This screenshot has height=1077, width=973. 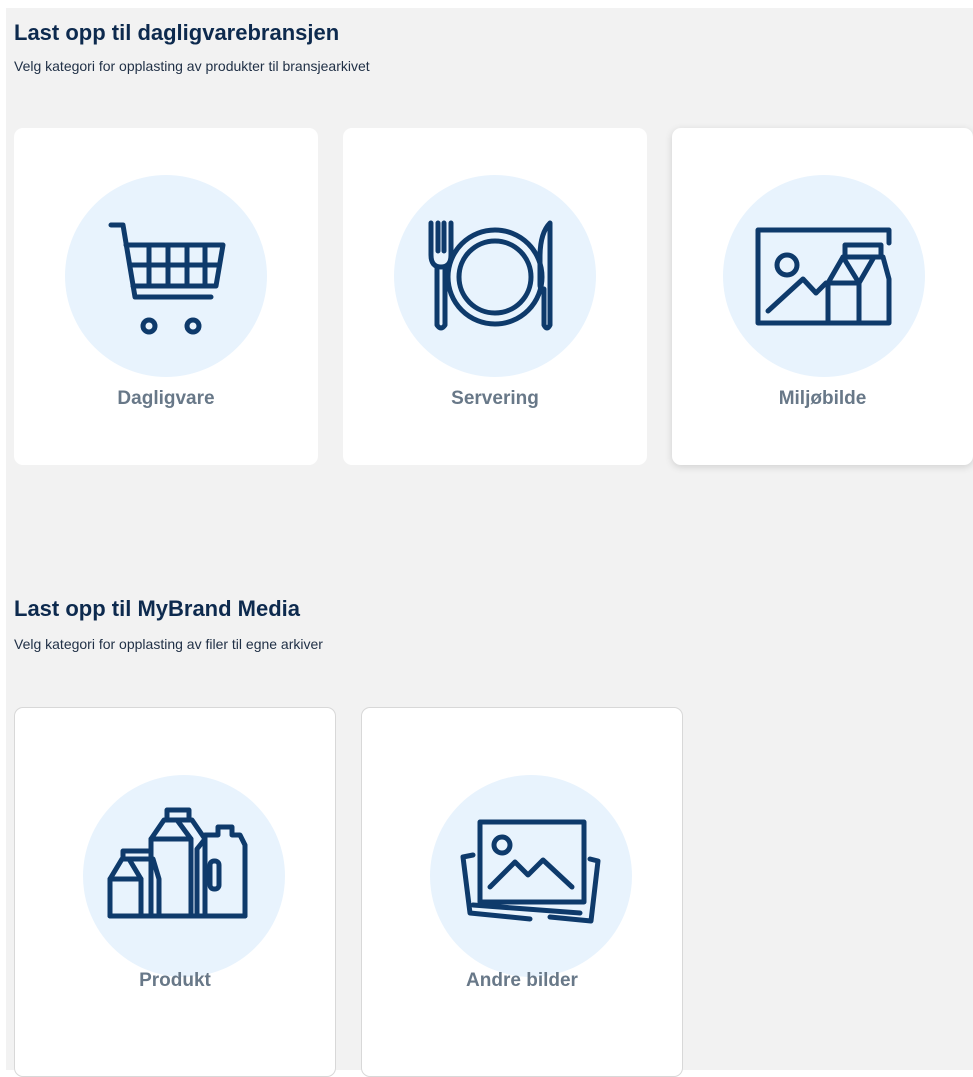 What do you see at coordinates (495, 398) in the screenshot?
I see `card-label-servering: Servering` at bounding box center [495, 398].